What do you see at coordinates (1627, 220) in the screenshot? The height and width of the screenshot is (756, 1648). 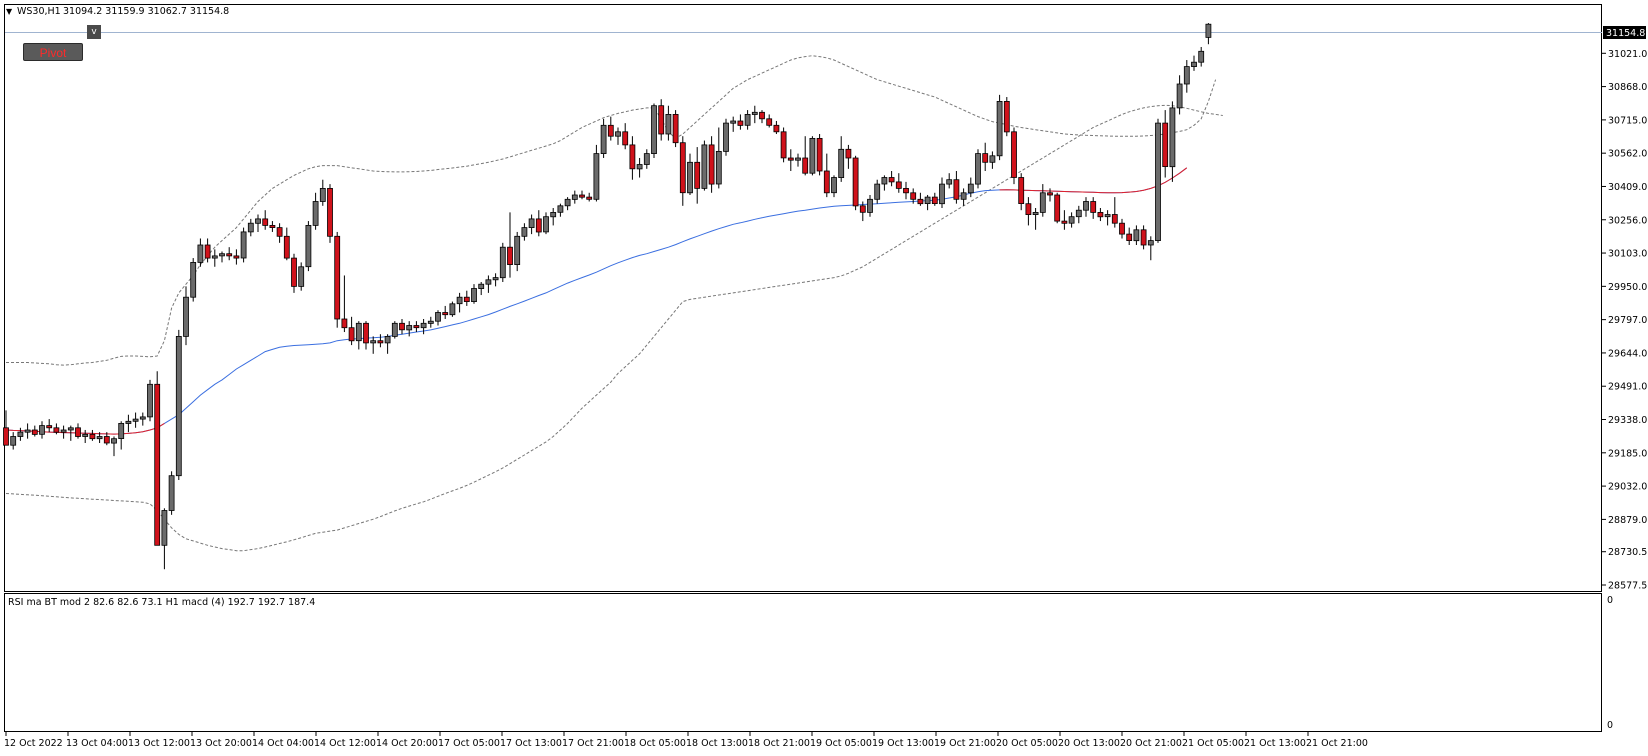 I see `price-tick-label: 30256.0` at bounding box center [1627, 220].